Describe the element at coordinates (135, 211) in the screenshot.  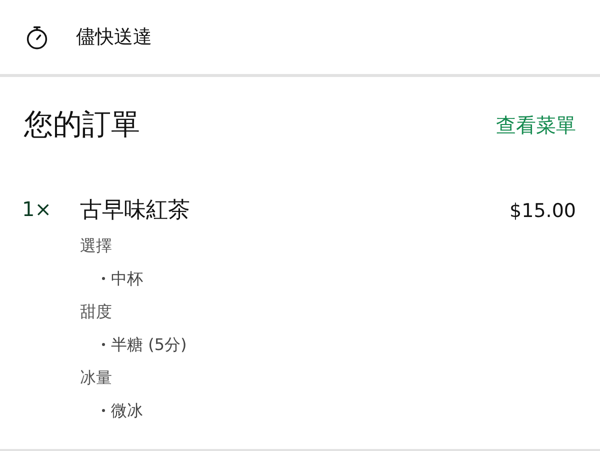
I see `item-name: 古早味紅茶` at that location.